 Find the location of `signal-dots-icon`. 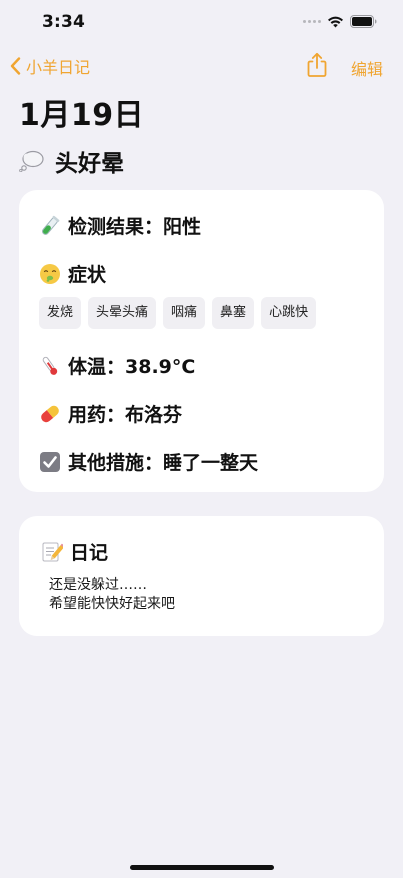

signal-dots-icon is located at coordinates (312, 21).